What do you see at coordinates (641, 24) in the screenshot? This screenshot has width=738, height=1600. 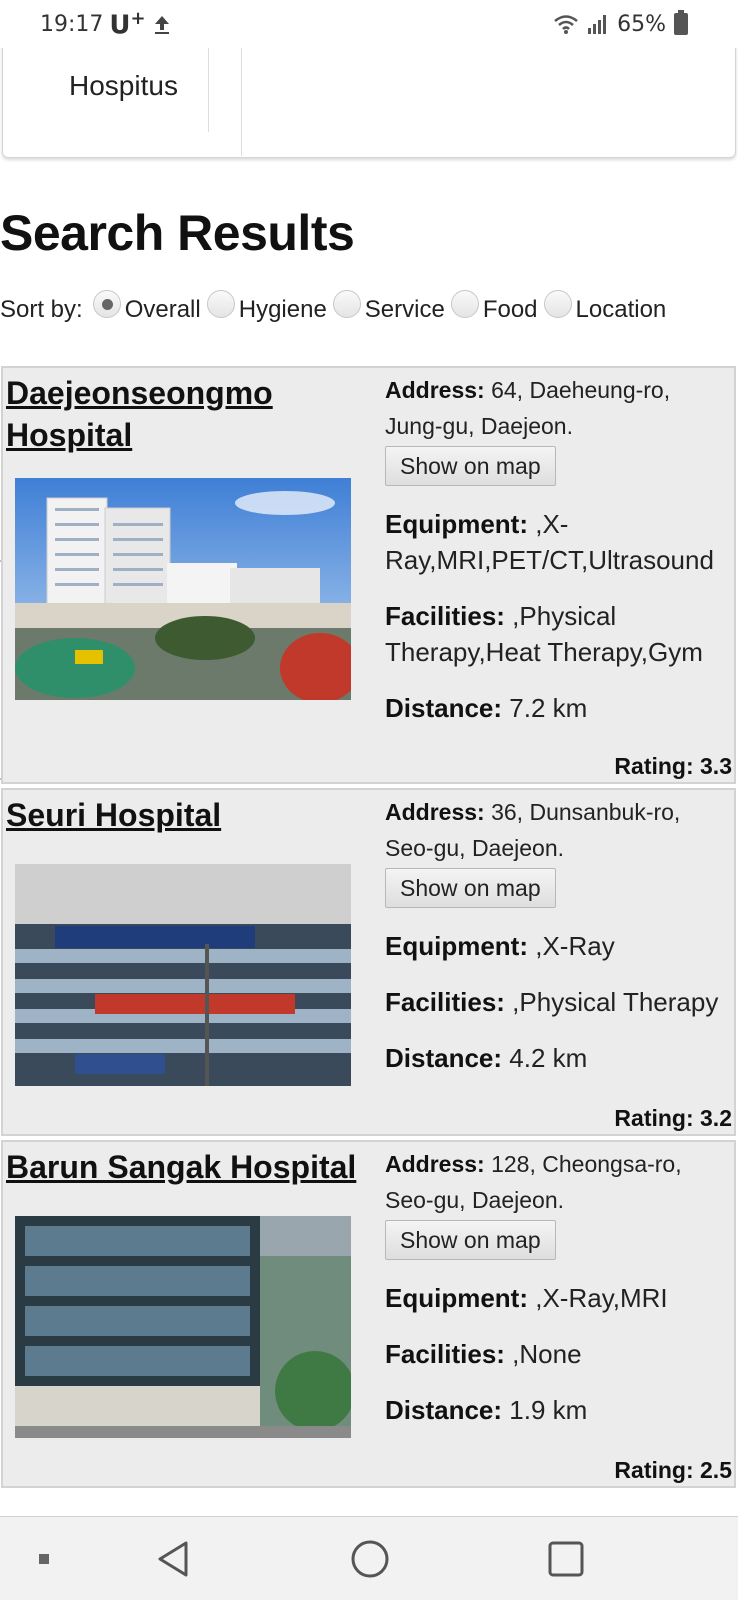 I see `battery-percent: 65%` at bounding box center [641, 24].